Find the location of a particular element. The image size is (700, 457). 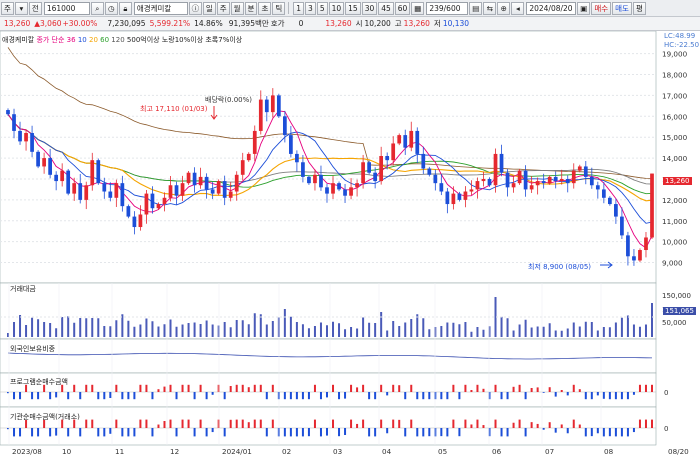

market-select: 주 is located at coordinates (7, 8).